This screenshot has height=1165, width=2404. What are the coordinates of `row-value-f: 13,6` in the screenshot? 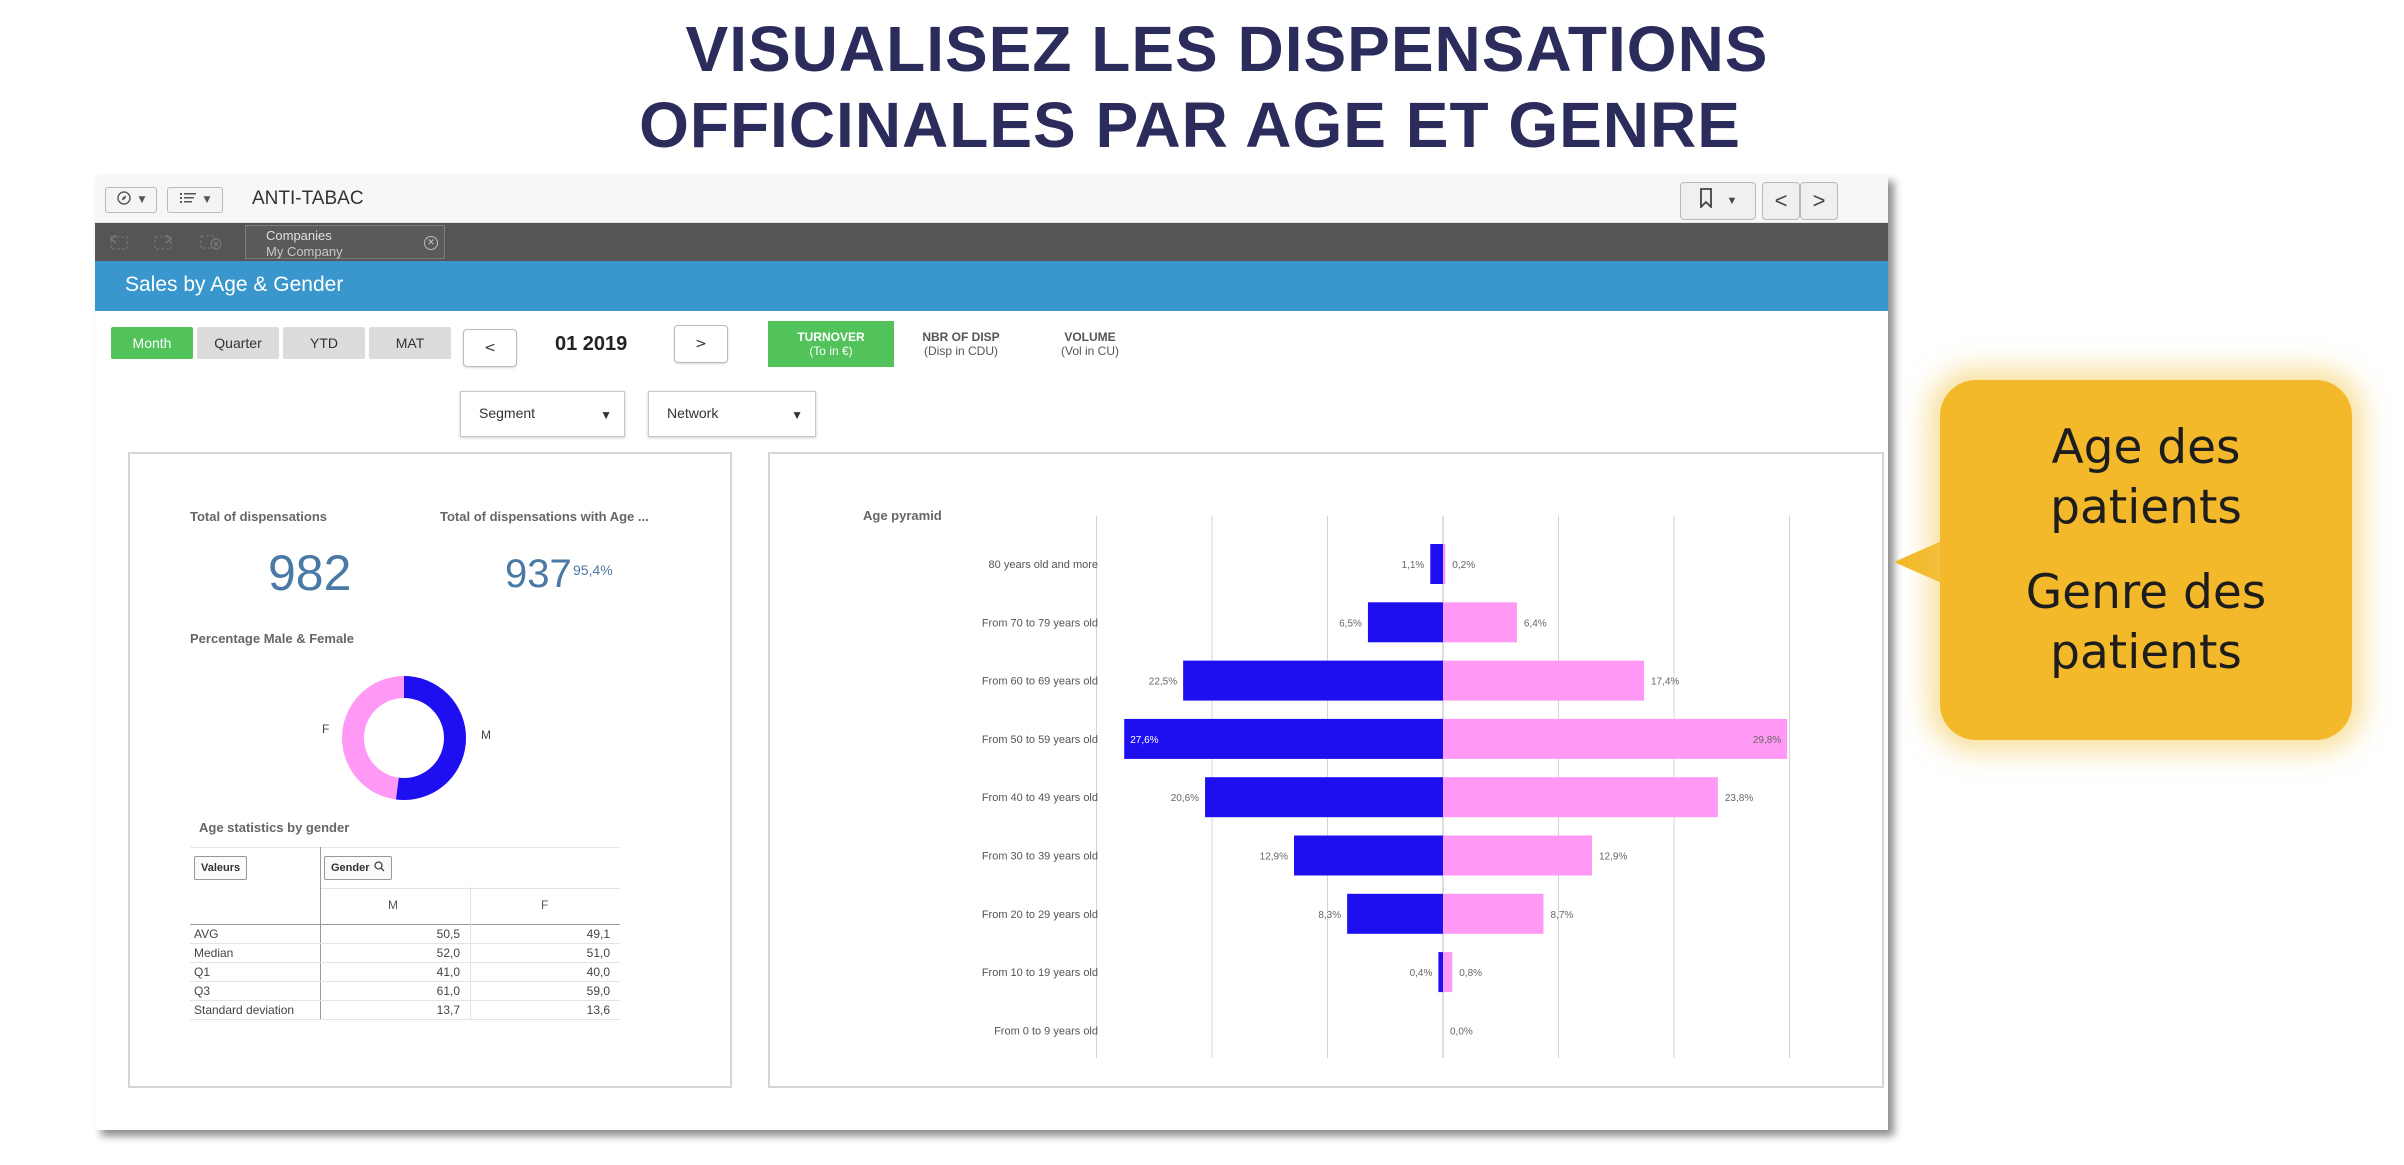 It's located at (598, 1010).